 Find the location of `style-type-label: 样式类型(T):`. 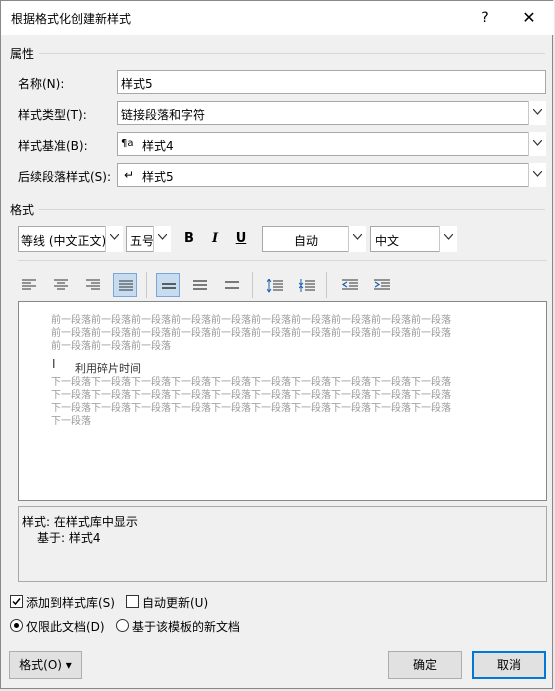

style-type-label: 样式类型(T): is located at coordinates (52, 115).